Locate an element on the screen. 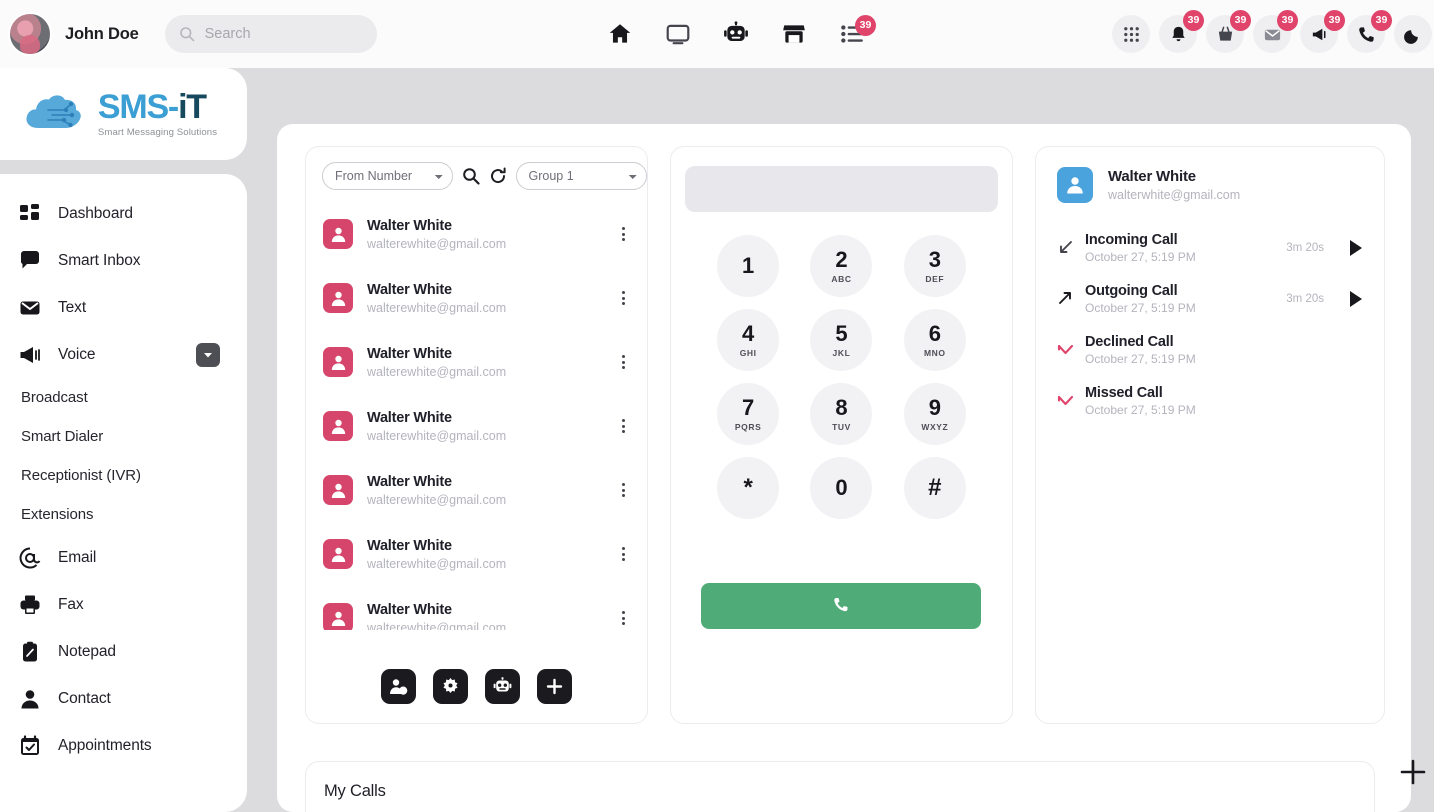 Image resolution: width=1434 pixels, height=812 pixels. dial-key-number: 0 is located at coordinates (841, 487).